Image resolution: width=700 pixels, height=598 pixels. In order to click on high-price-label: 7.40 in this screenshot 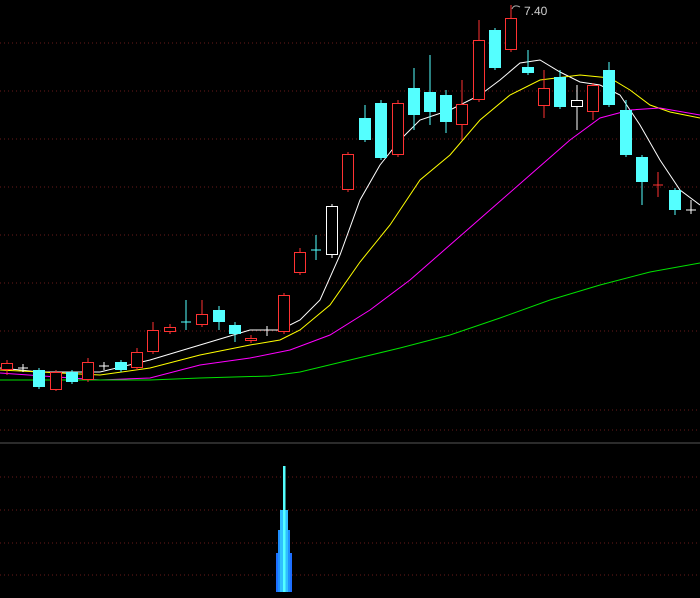, I will do `click(536, 11)`.